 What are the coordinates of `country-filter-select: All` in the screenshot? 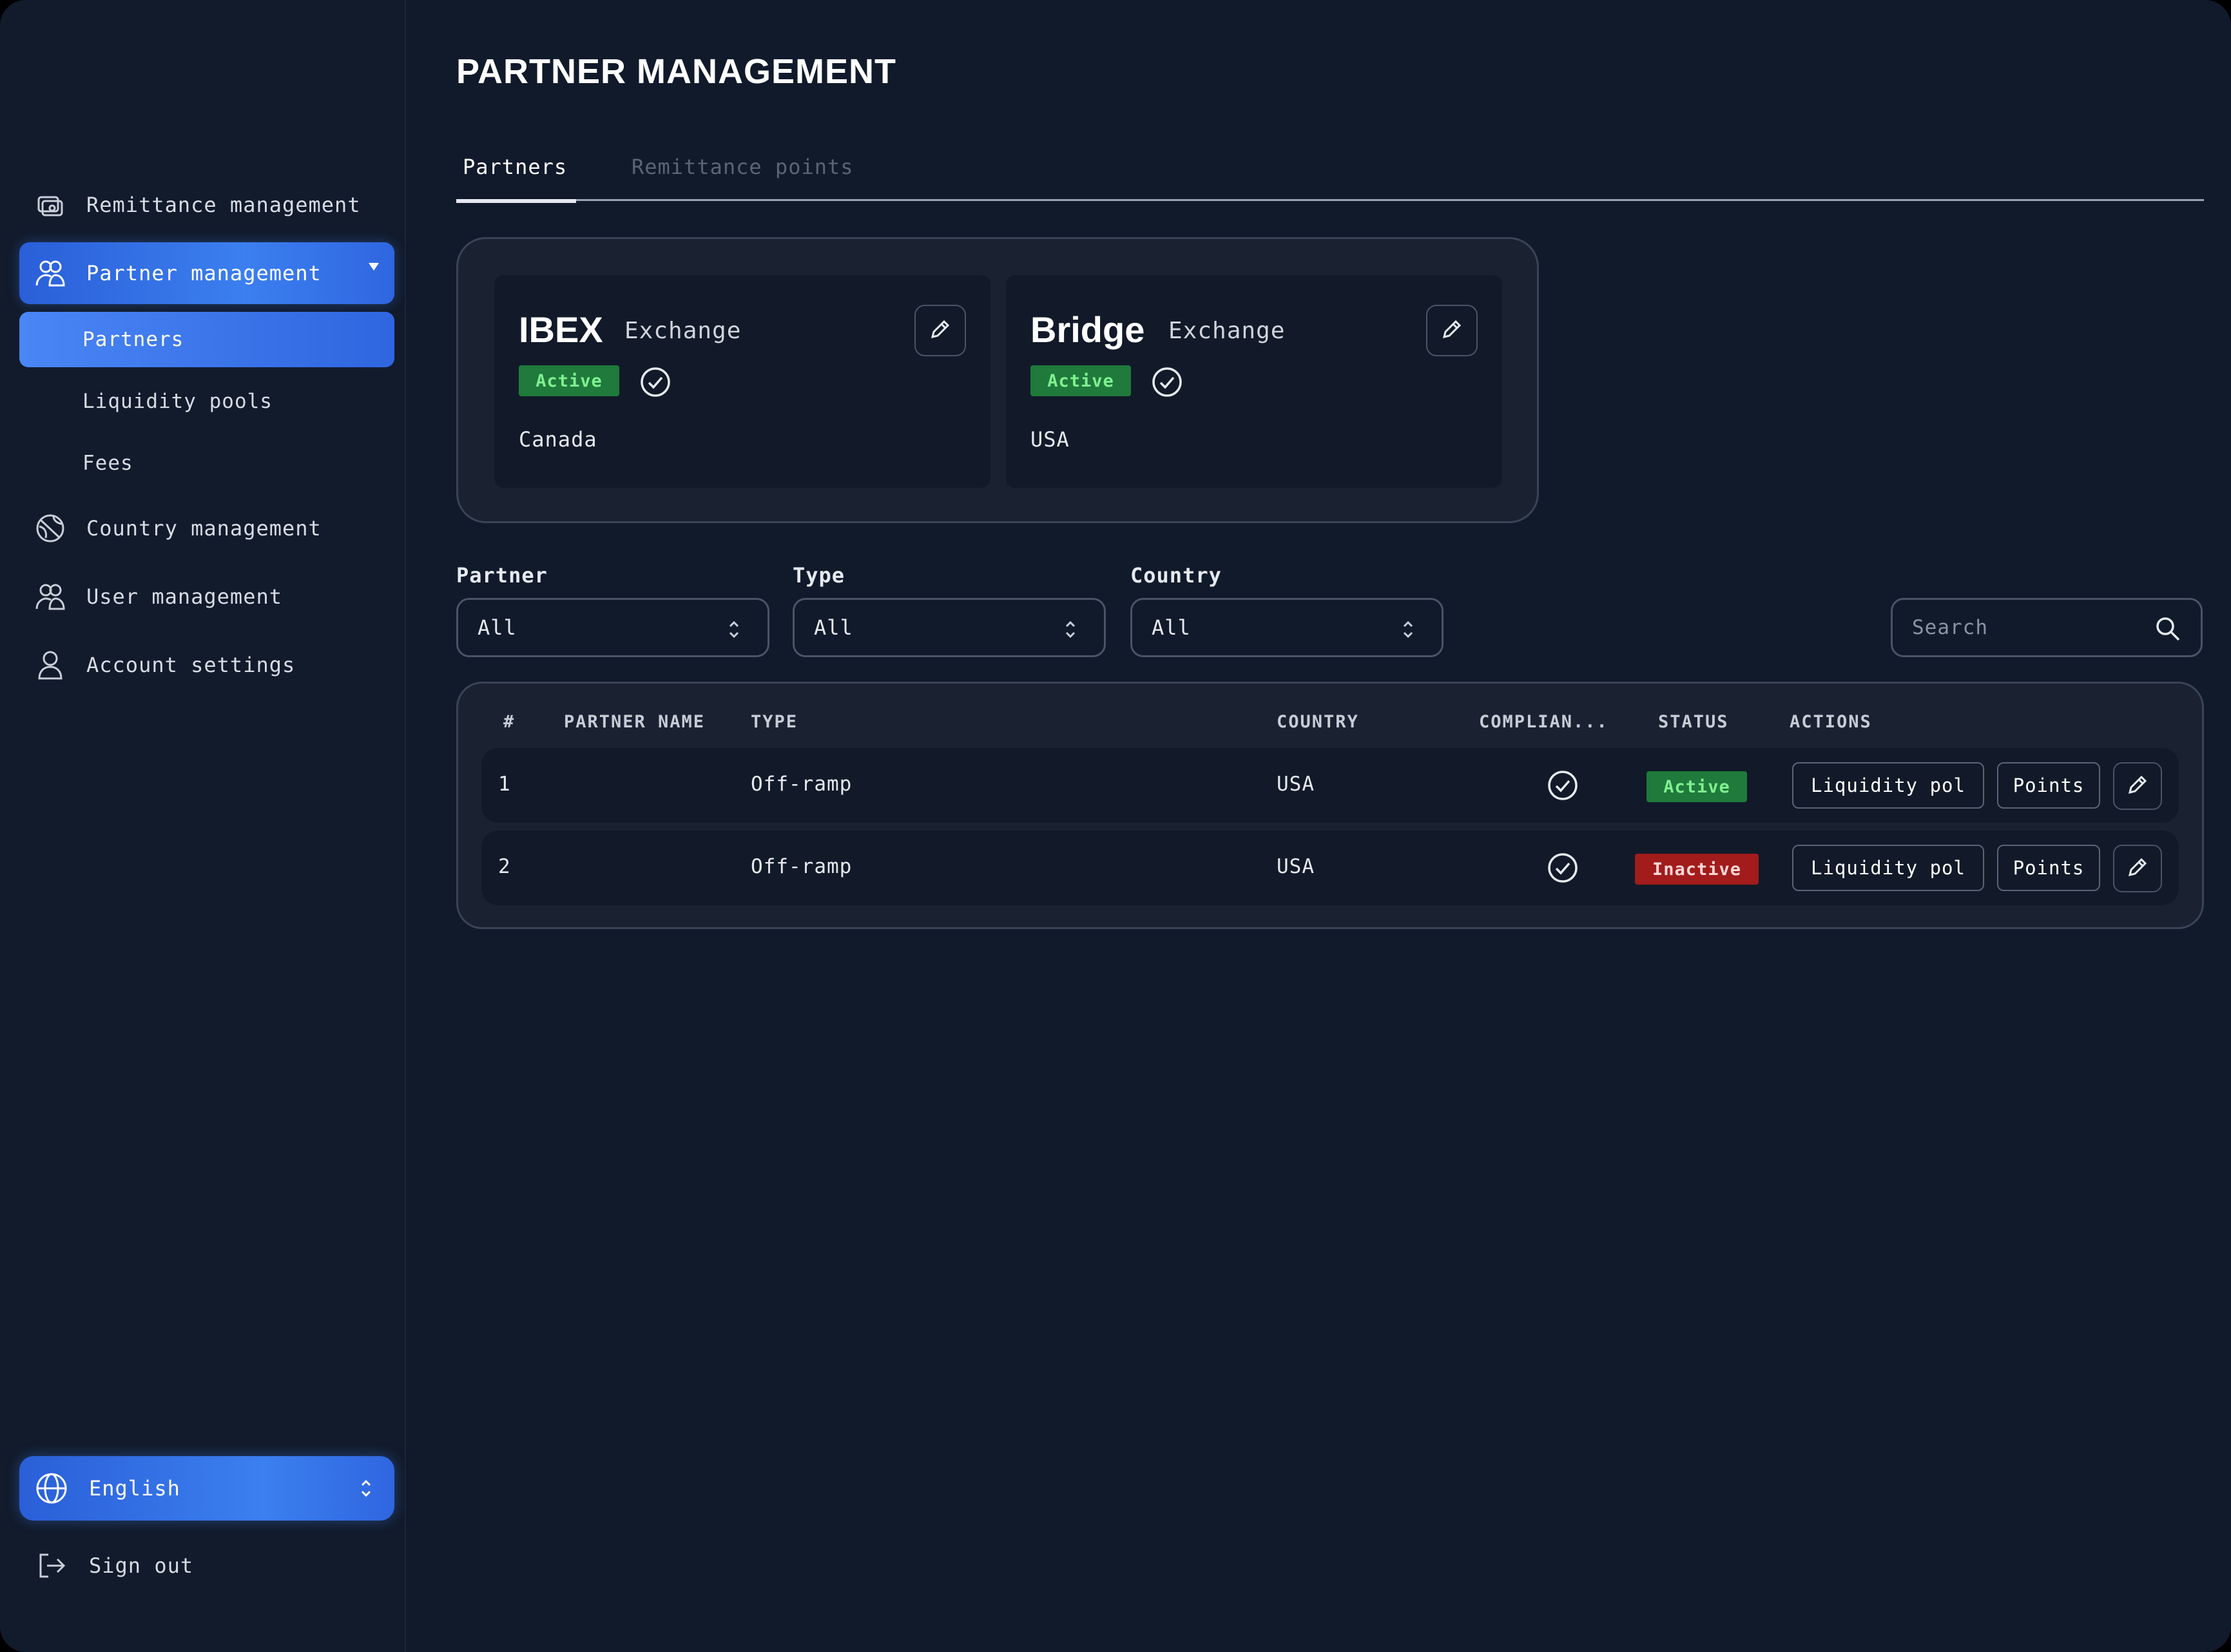 It's located at (1287, 627).